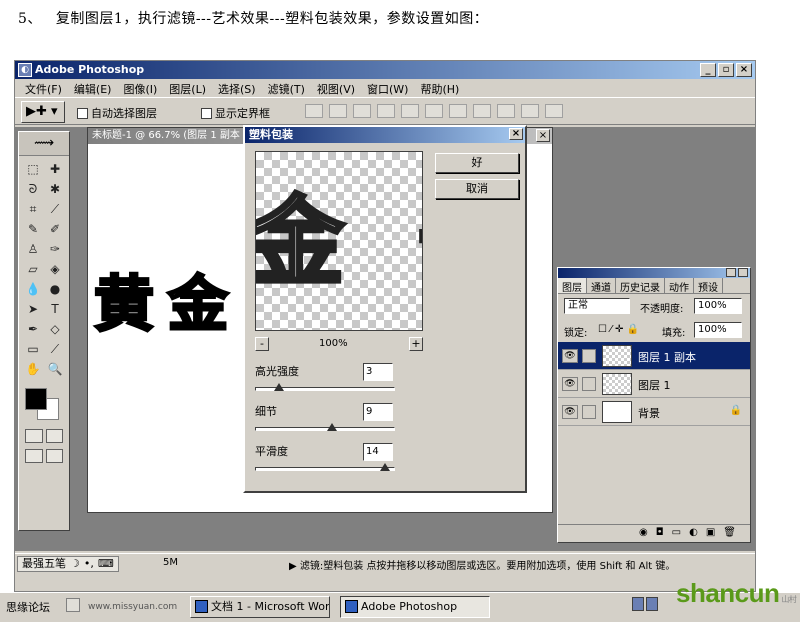  Describe the element at coordinates (654, 356) in the screenshot. I see `layer-row: 👁 图层 1 副本` at that location.